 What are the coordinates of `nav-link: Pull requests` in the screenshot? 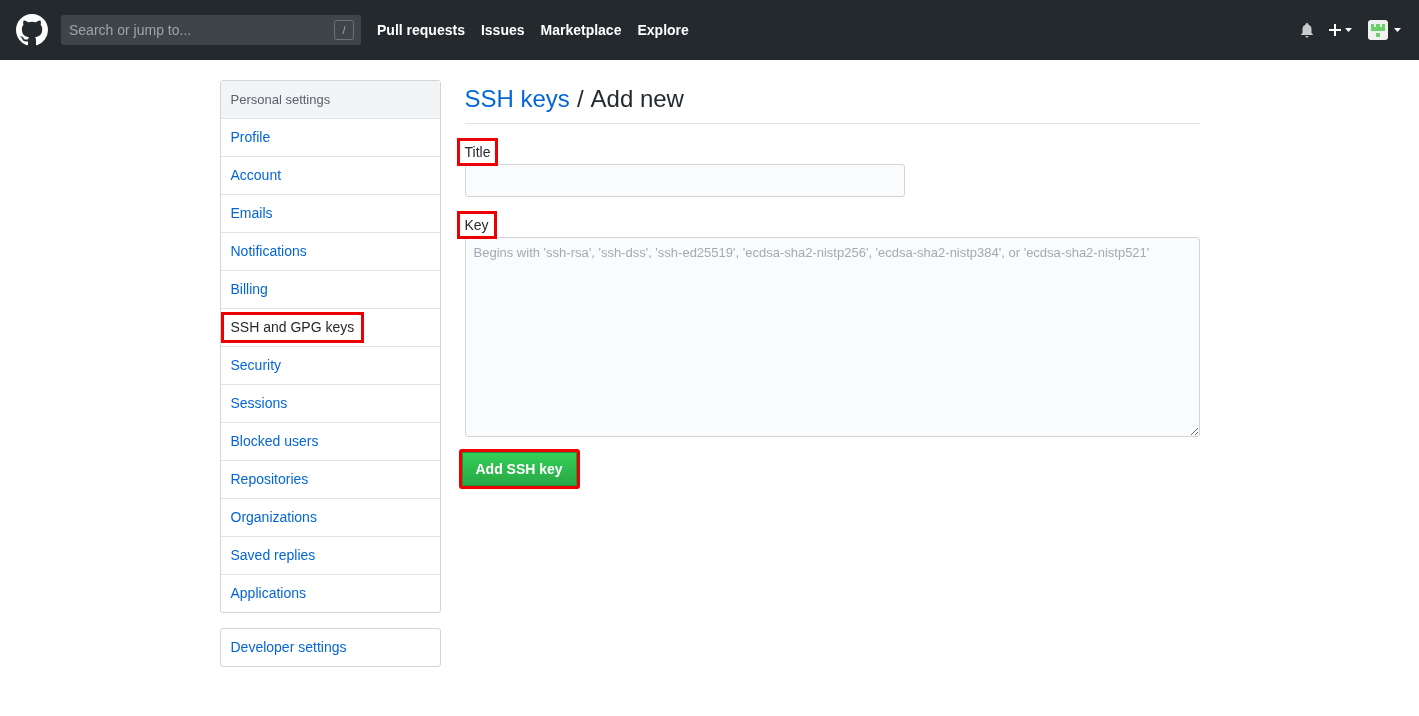 It's located at (421, 30).